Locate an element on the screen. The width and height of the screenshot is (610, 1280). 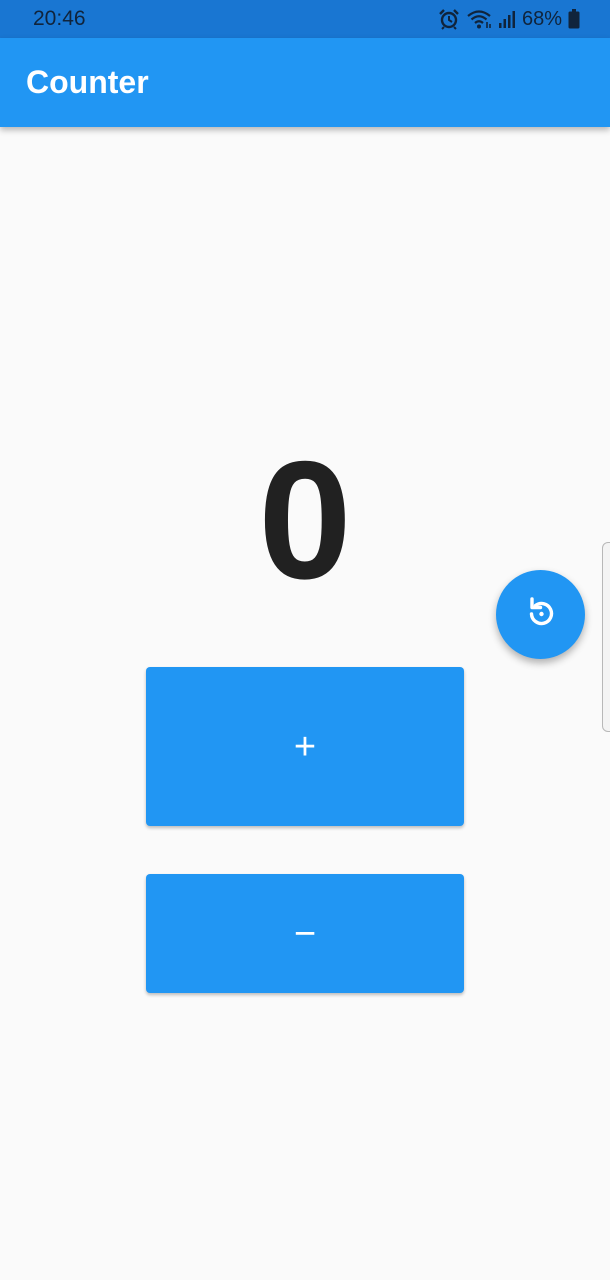
minus-icon: − is located at coordinates (305, 933).